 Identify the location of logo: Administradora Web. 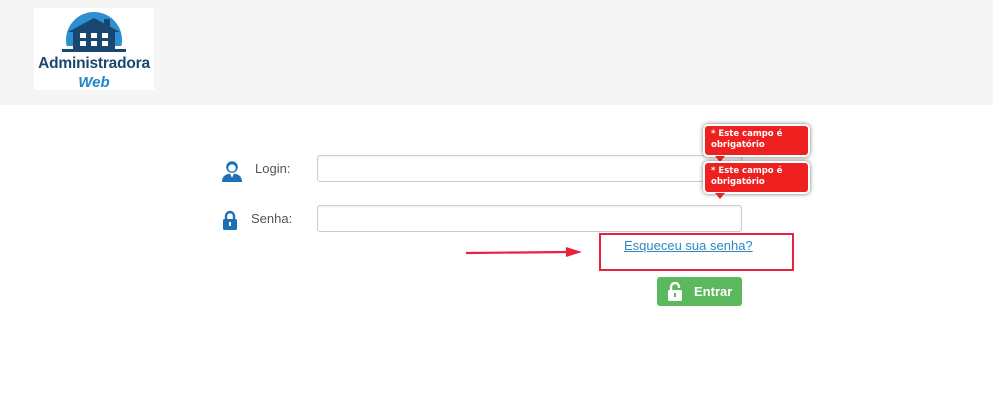
(94, 49).